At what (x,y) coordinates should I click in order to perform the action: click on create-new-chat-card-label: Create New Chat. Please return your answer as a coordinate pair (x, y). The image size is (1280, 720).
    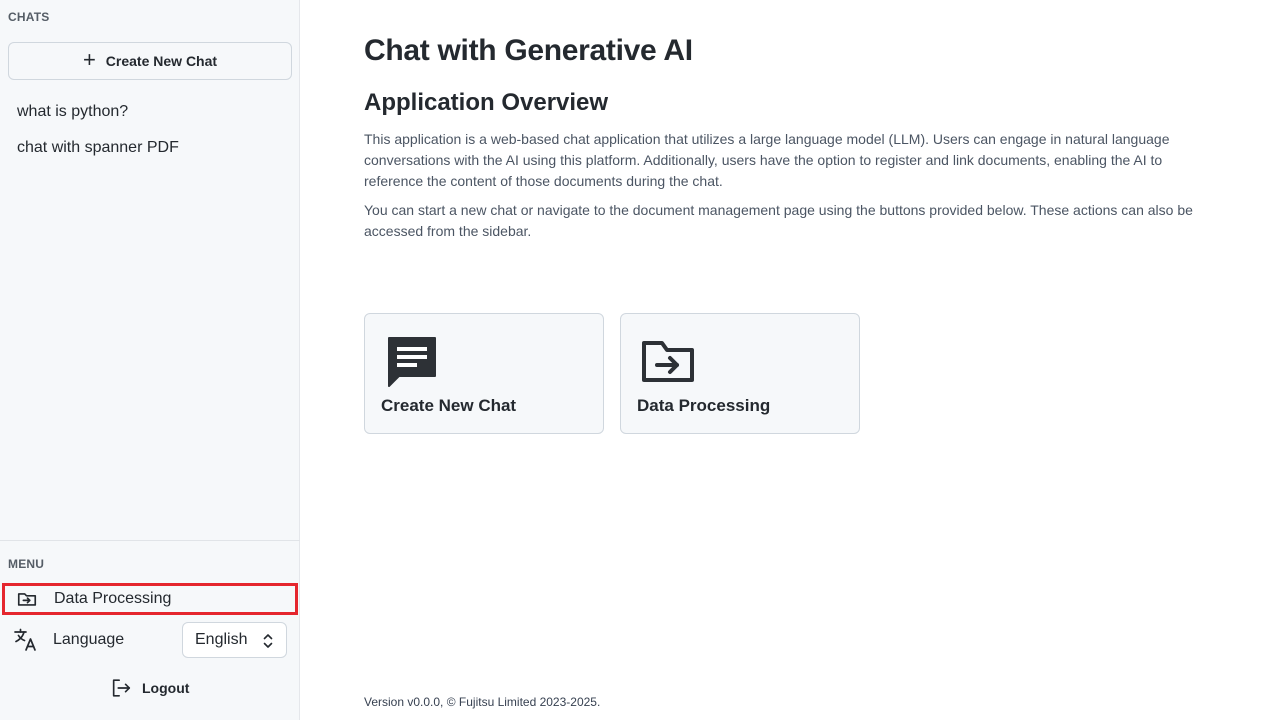
    Looking at the image, I should click on (449, 405).